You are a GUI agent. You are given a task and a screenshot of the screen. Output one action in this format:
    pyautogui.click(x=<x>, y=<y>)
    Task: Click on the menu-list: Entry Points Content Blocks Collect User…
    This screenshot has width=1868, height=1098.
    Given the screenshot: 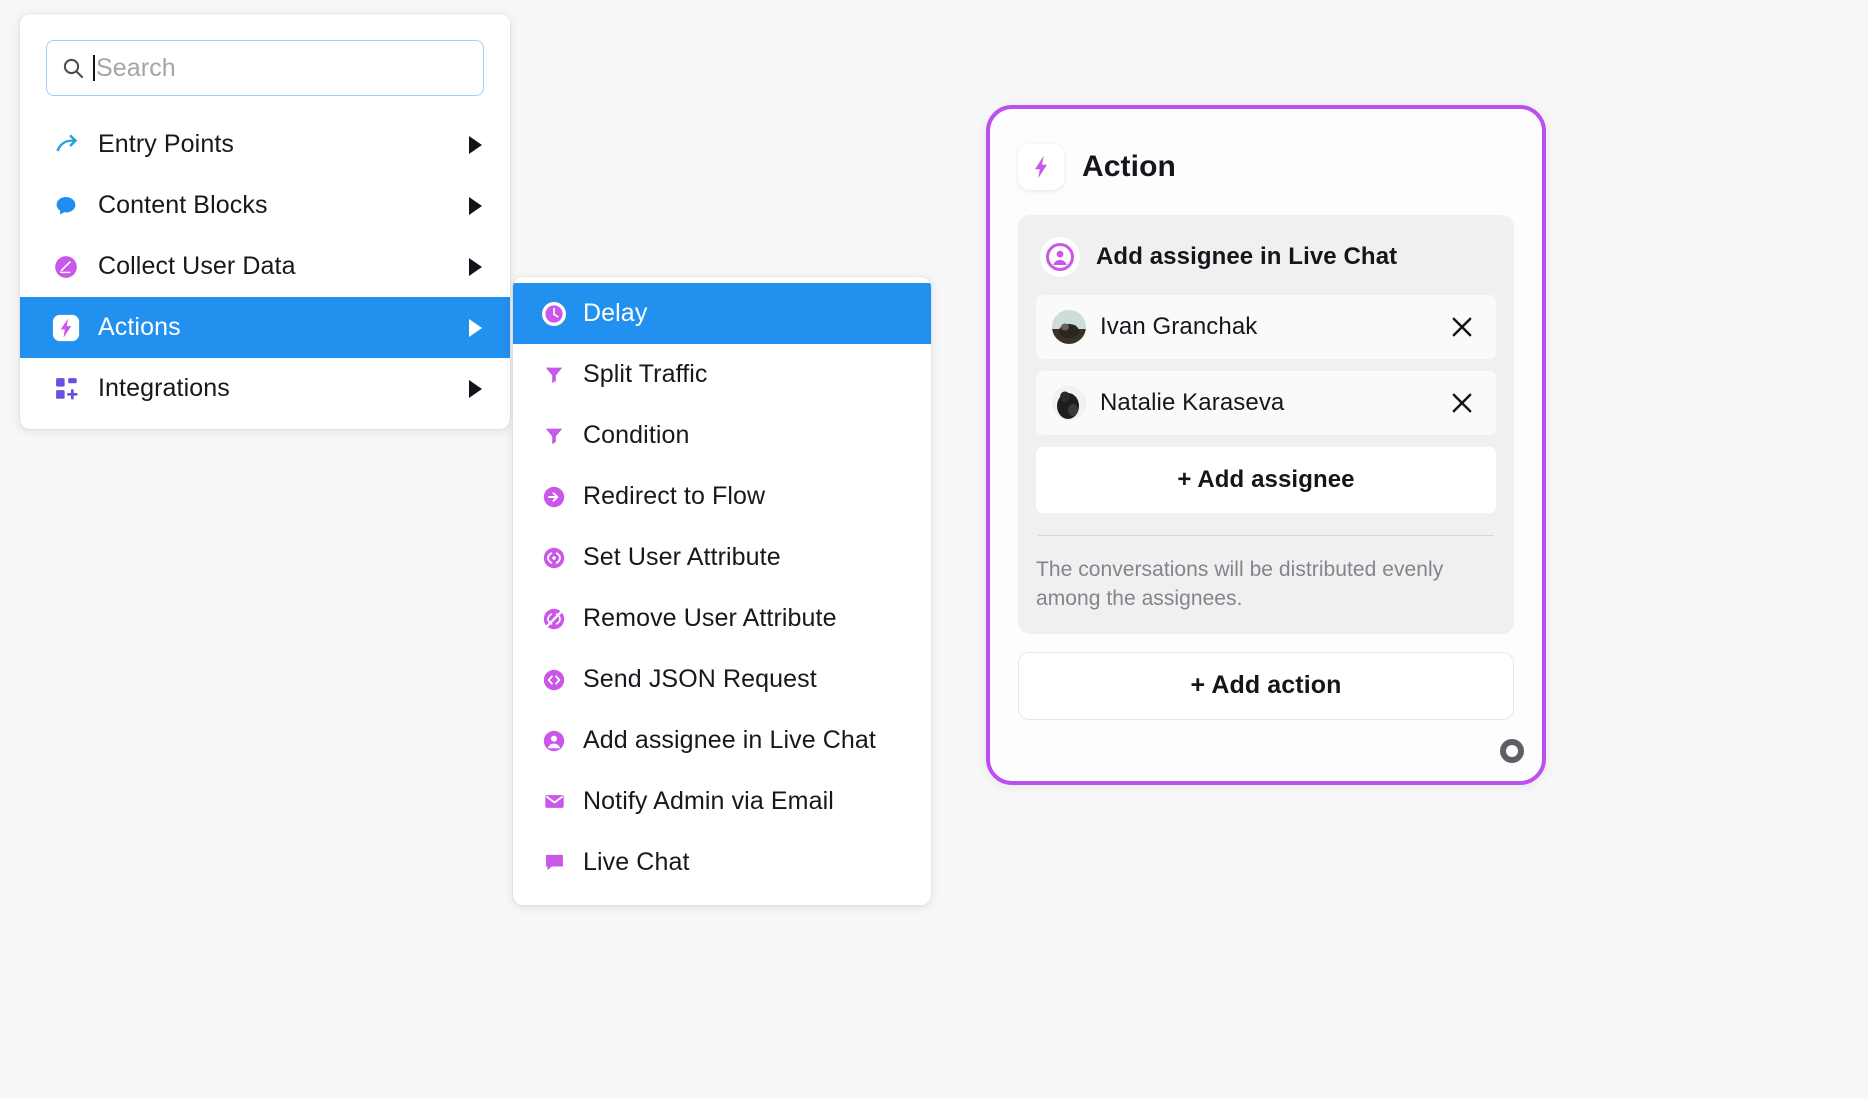 What is the action you would take?
    pyautogui.click(x=265, y=266)
    